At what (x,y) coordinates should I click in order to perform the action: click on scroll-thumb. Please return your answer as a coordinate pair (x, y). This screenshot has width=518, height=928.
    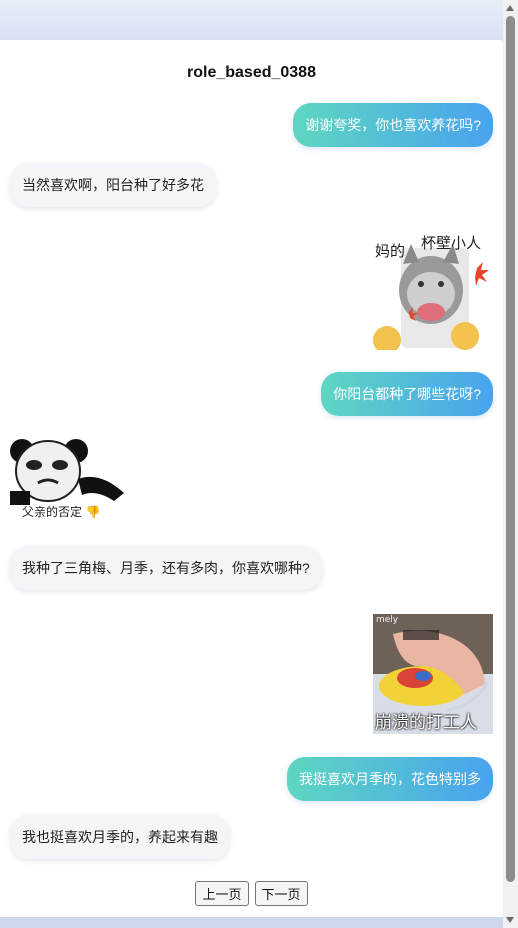
    Looking at the image, I should click on (510, 449).